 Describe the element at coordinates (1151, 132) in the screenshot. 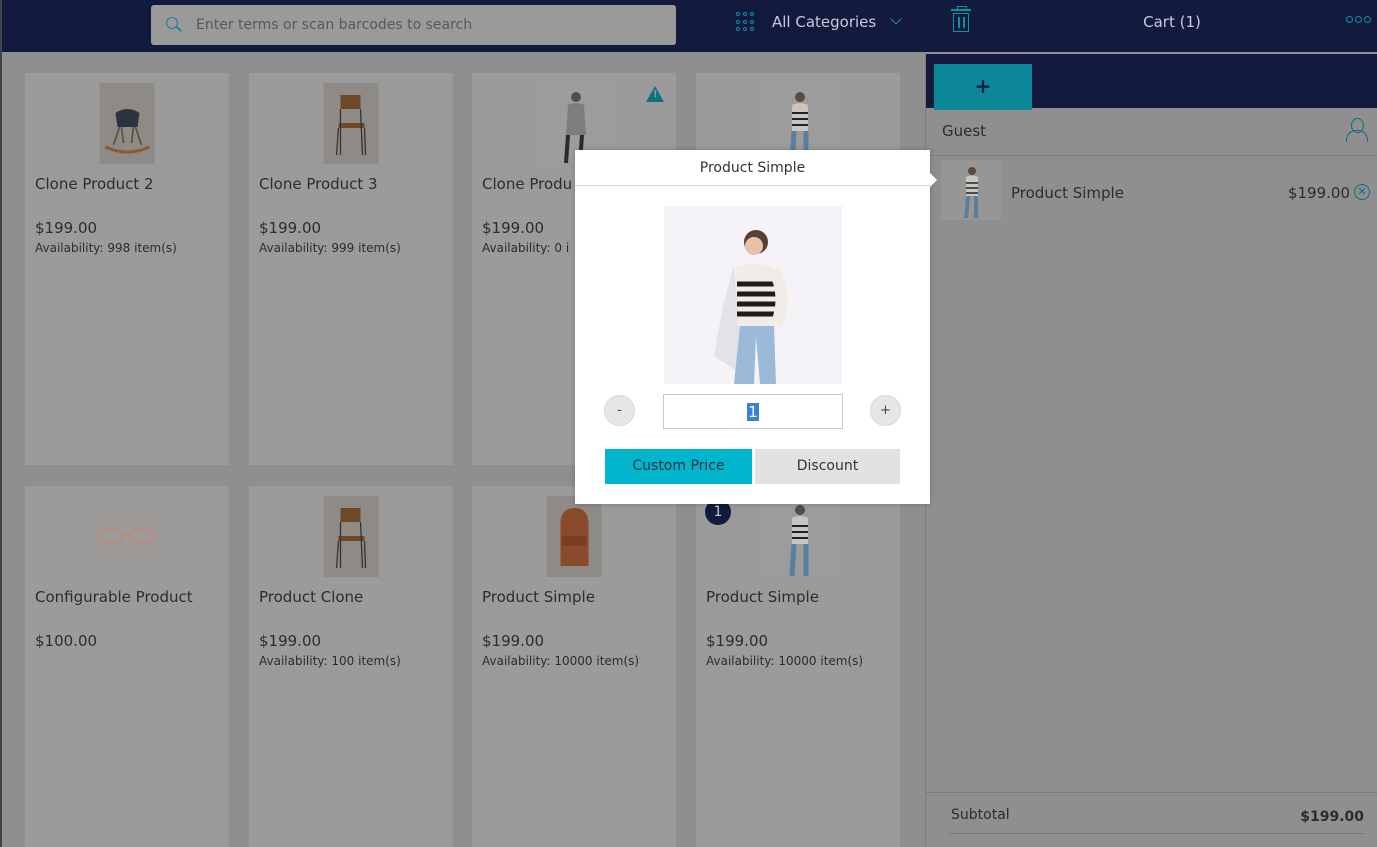

I see `customer-row: Guest` at that location.